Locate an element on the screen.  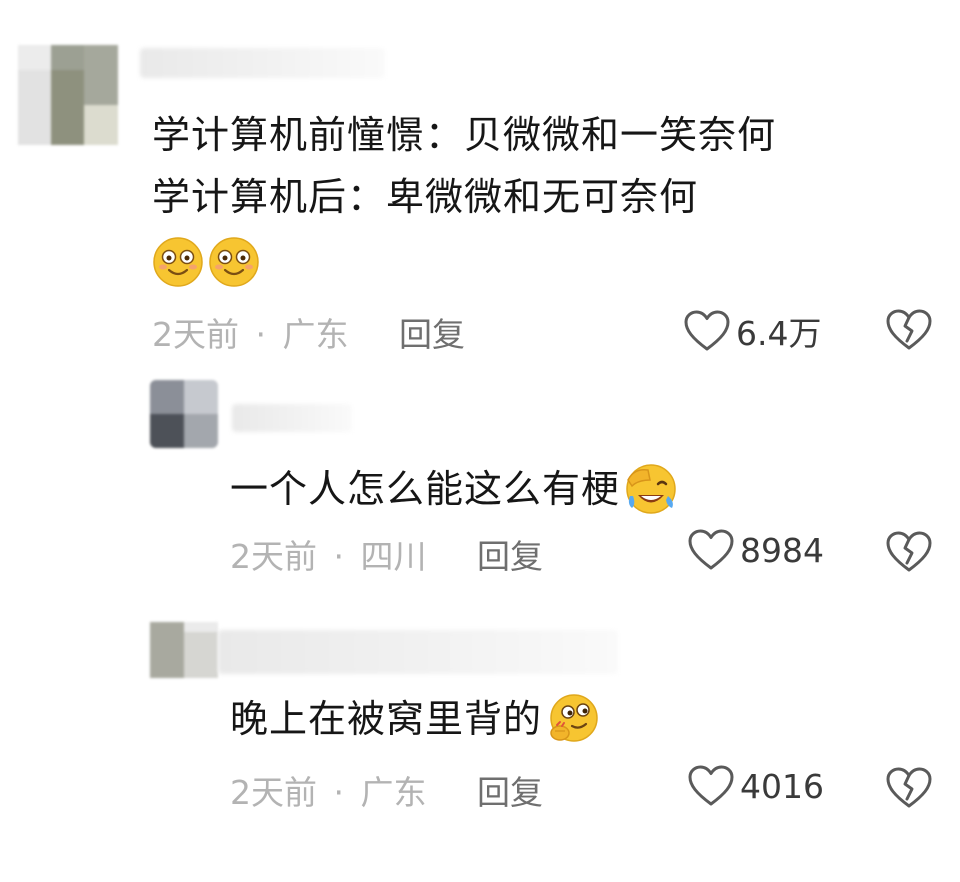
comment-text: 晚上在被窝里背的 is located at coordinates (415, 719).